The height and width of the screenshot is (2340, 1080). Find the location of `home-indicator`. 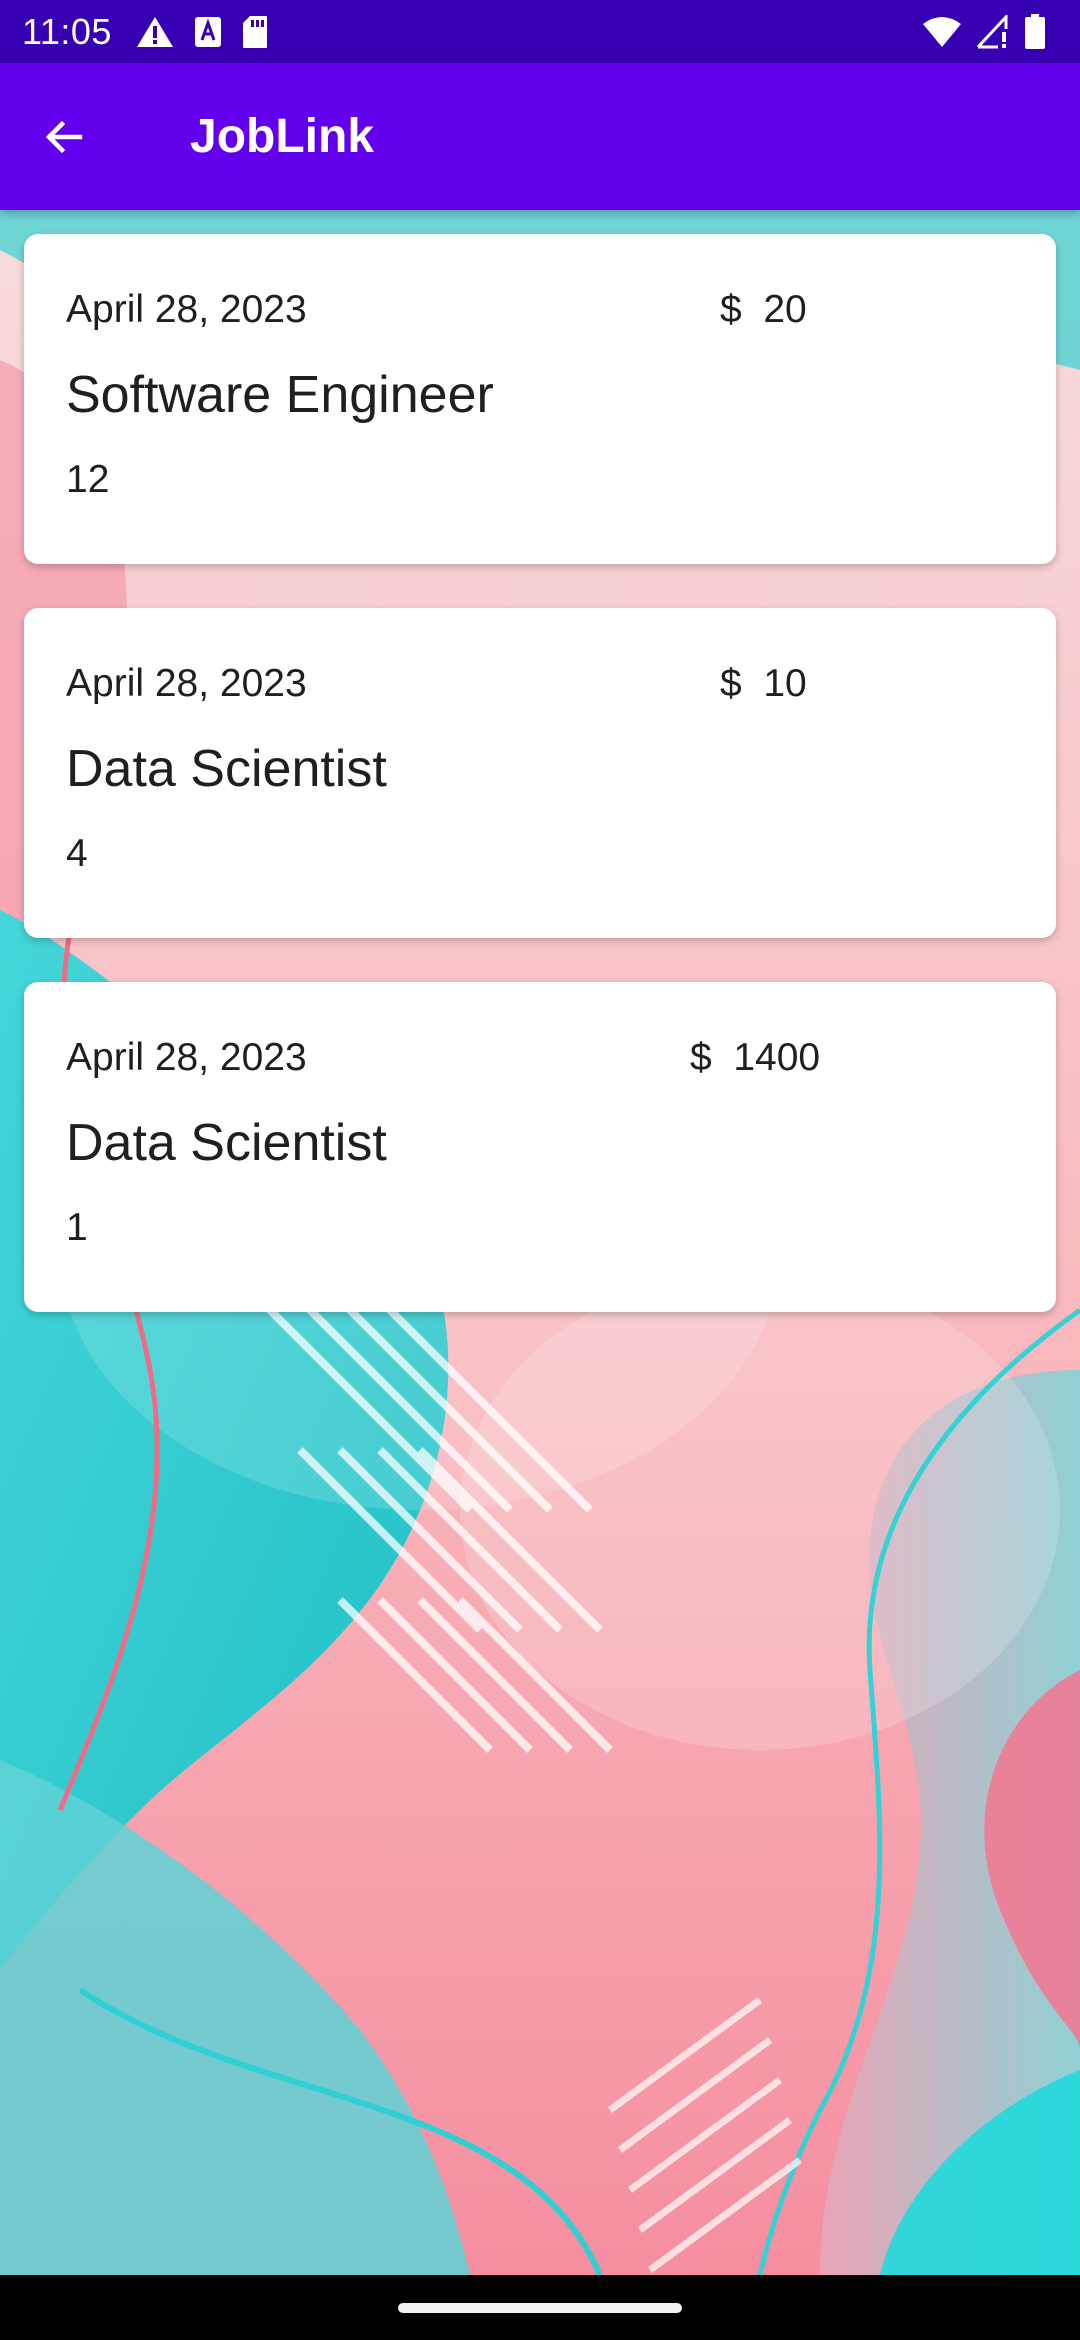

home-indicator is located at coordinates (540, 2308).